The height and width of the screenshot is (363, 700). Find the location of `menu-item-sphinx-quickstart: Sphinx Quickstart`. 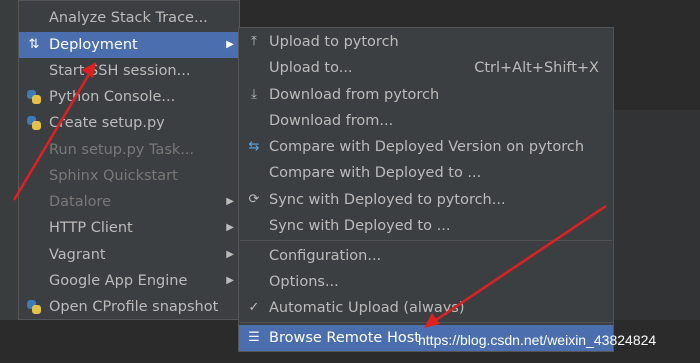

menu-item-sphinx-quickstart: Sphinx Quickstart is located at coordinates (129, 176).